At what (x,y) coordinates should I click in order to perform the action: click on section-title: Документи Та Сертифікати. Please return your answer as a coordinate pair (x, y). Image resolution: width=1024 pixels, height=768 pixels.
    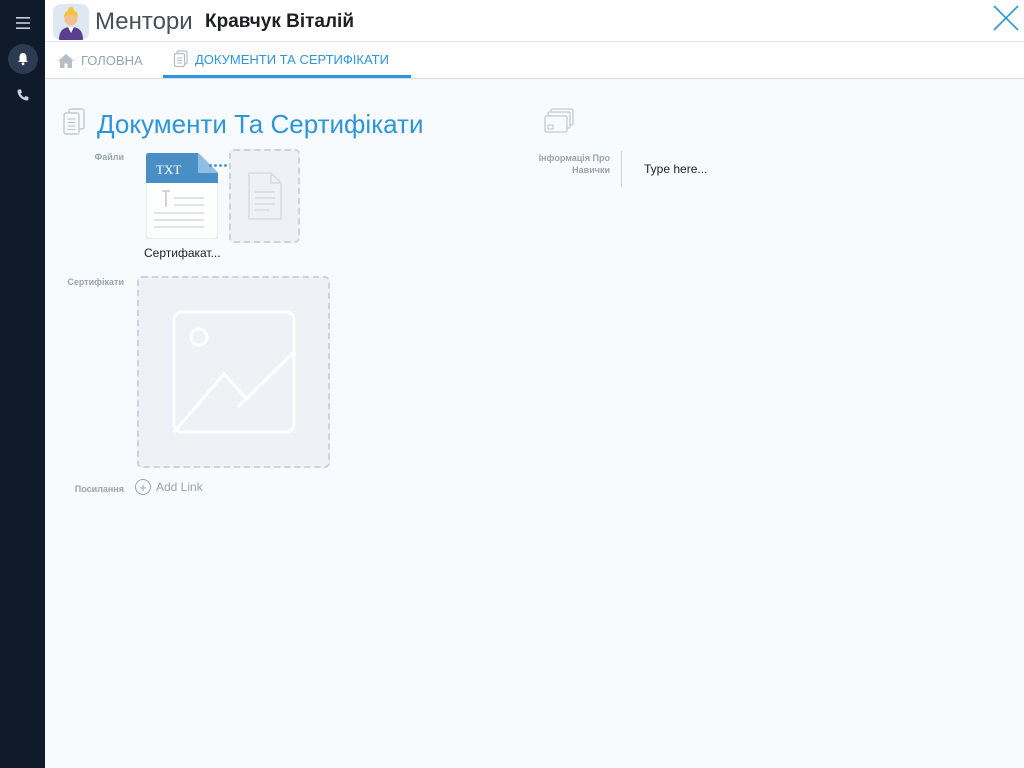
    Looking at the image, I should click on (260, 124).